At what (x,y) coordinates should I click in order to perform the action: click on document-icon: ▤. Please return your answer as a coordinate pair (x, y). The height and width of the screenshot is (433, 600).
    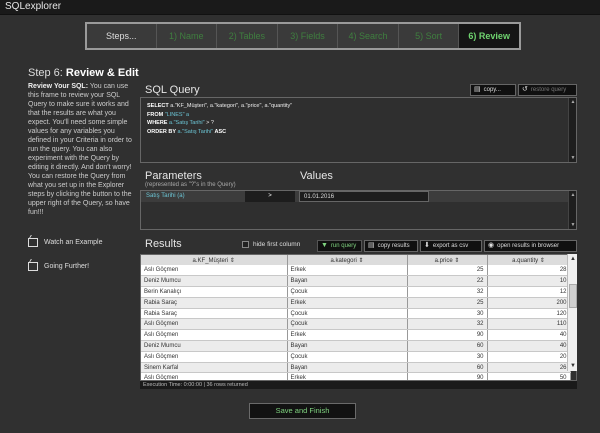
    Looking at the image, I should click on (477, 89).